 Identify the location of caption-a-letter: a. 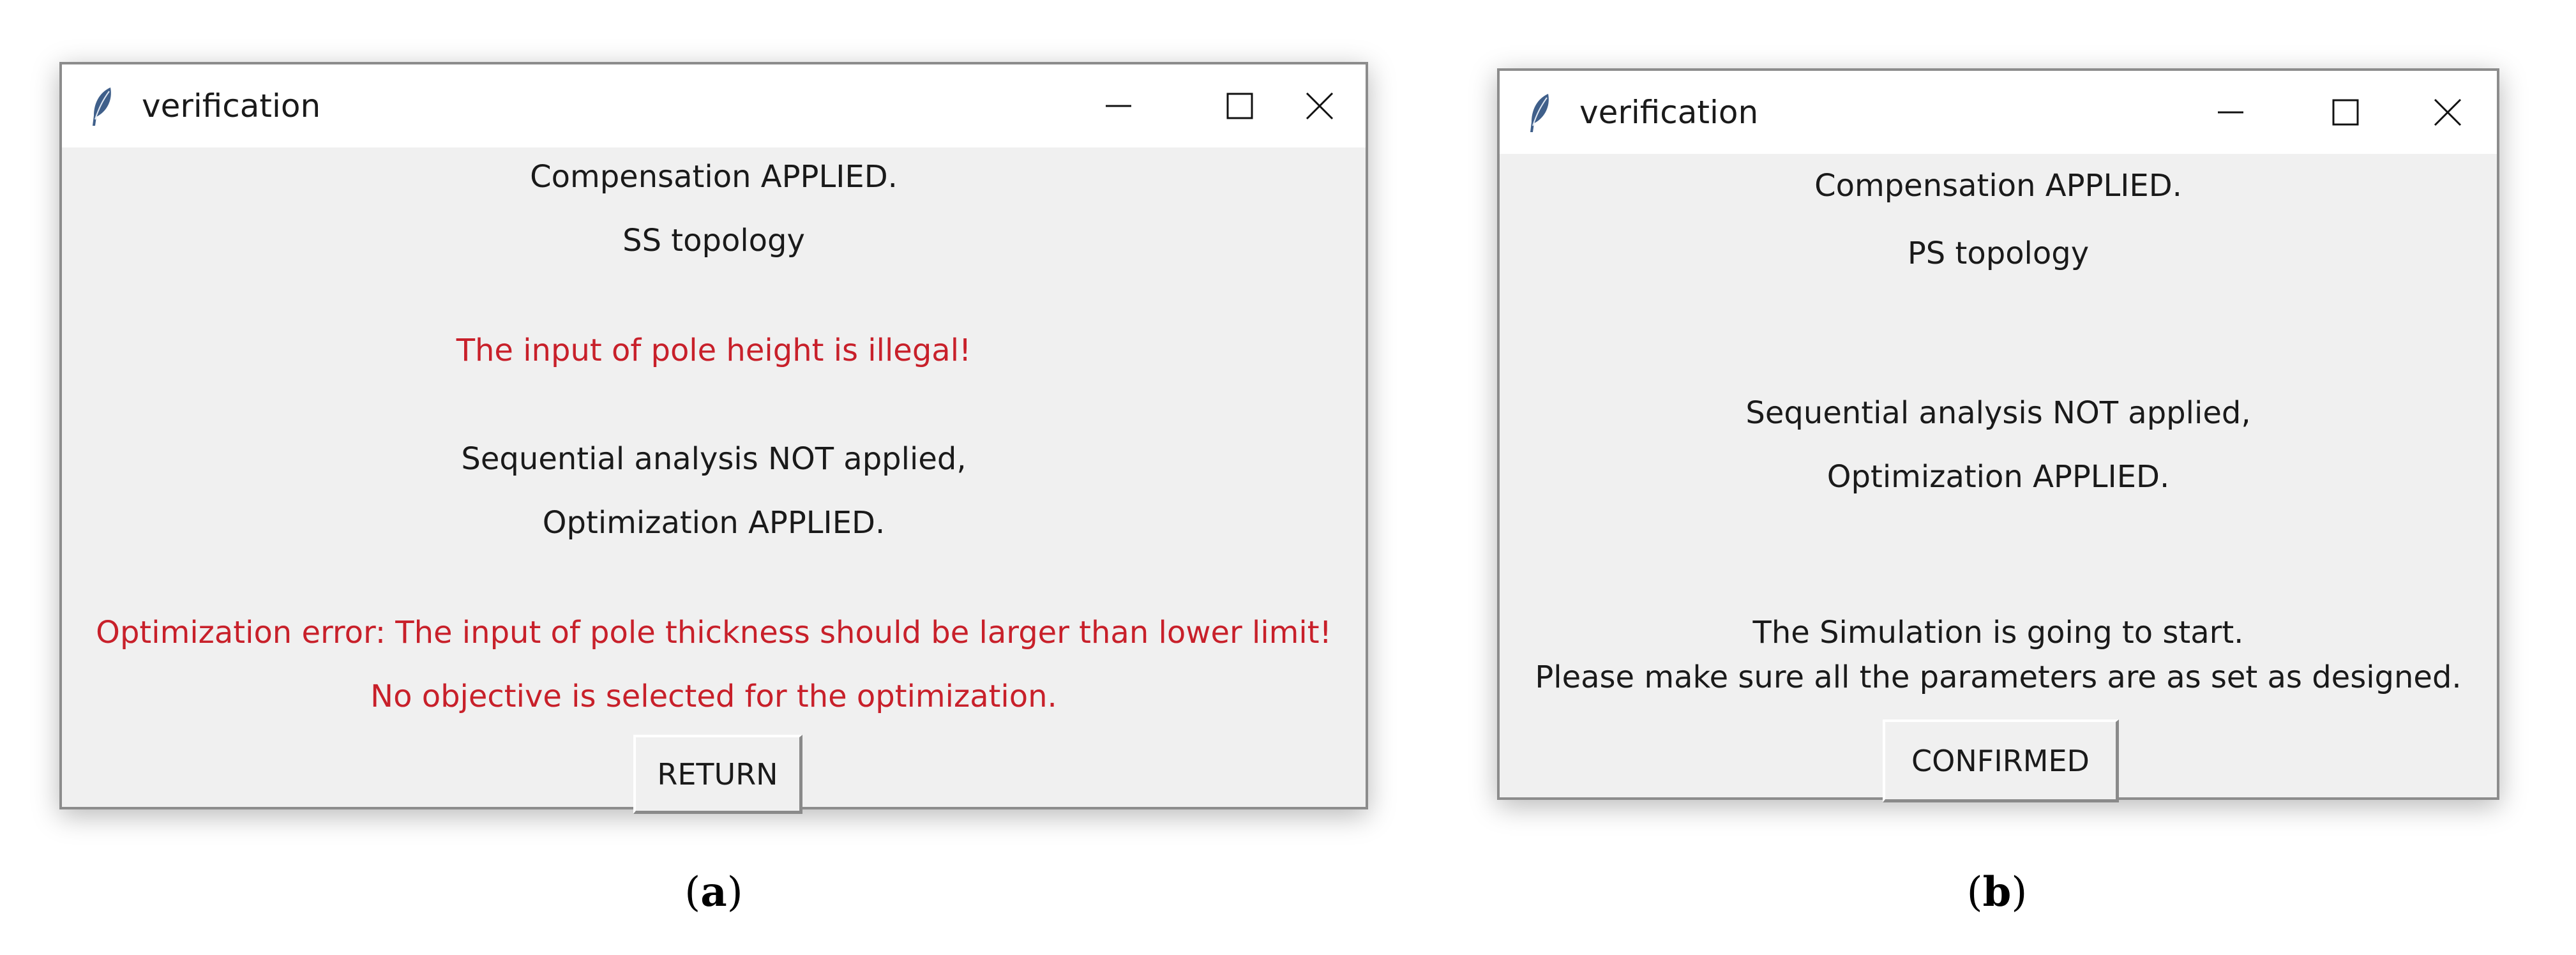
(713, 892).